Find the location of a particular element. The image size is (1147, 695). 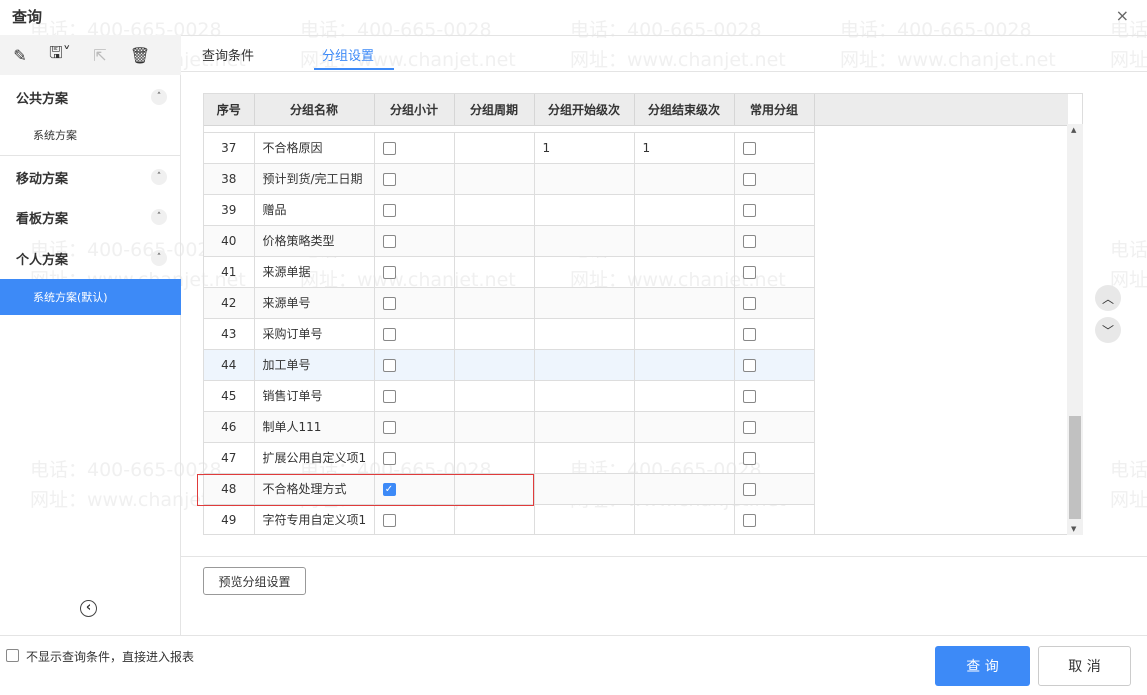

preview-group-settings-button: 预览分组设置 is located at coordinates (254, 581).